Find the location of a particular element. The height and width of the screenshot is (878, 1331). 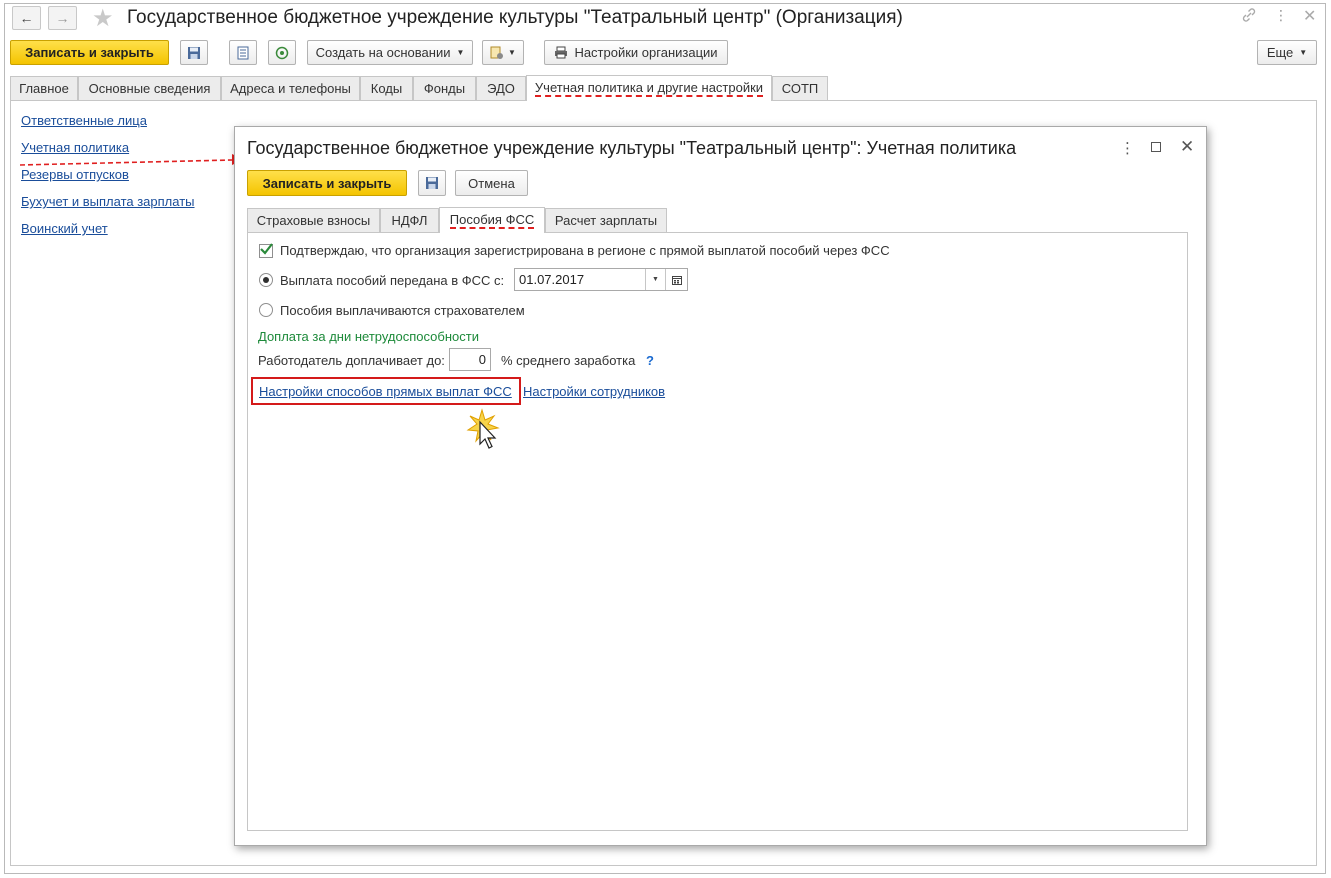

sidebar-link-military: Воинский учет is located at coordinates (64, 228).